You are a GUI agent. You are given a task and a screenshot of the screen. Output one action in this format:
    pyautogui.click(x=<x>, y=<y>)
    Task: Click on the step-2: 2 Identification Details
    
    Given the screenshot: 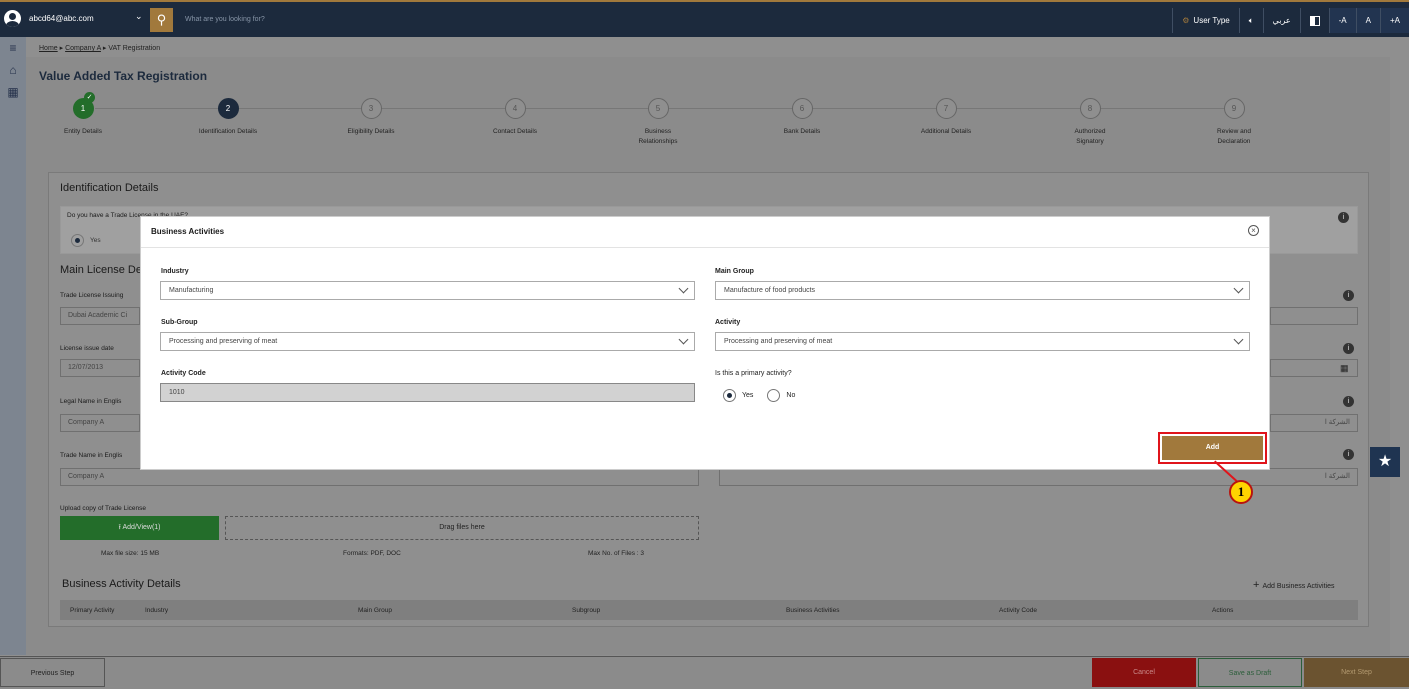 What is the action you would take?
    pyautogui.click(x=228, y=117)
    